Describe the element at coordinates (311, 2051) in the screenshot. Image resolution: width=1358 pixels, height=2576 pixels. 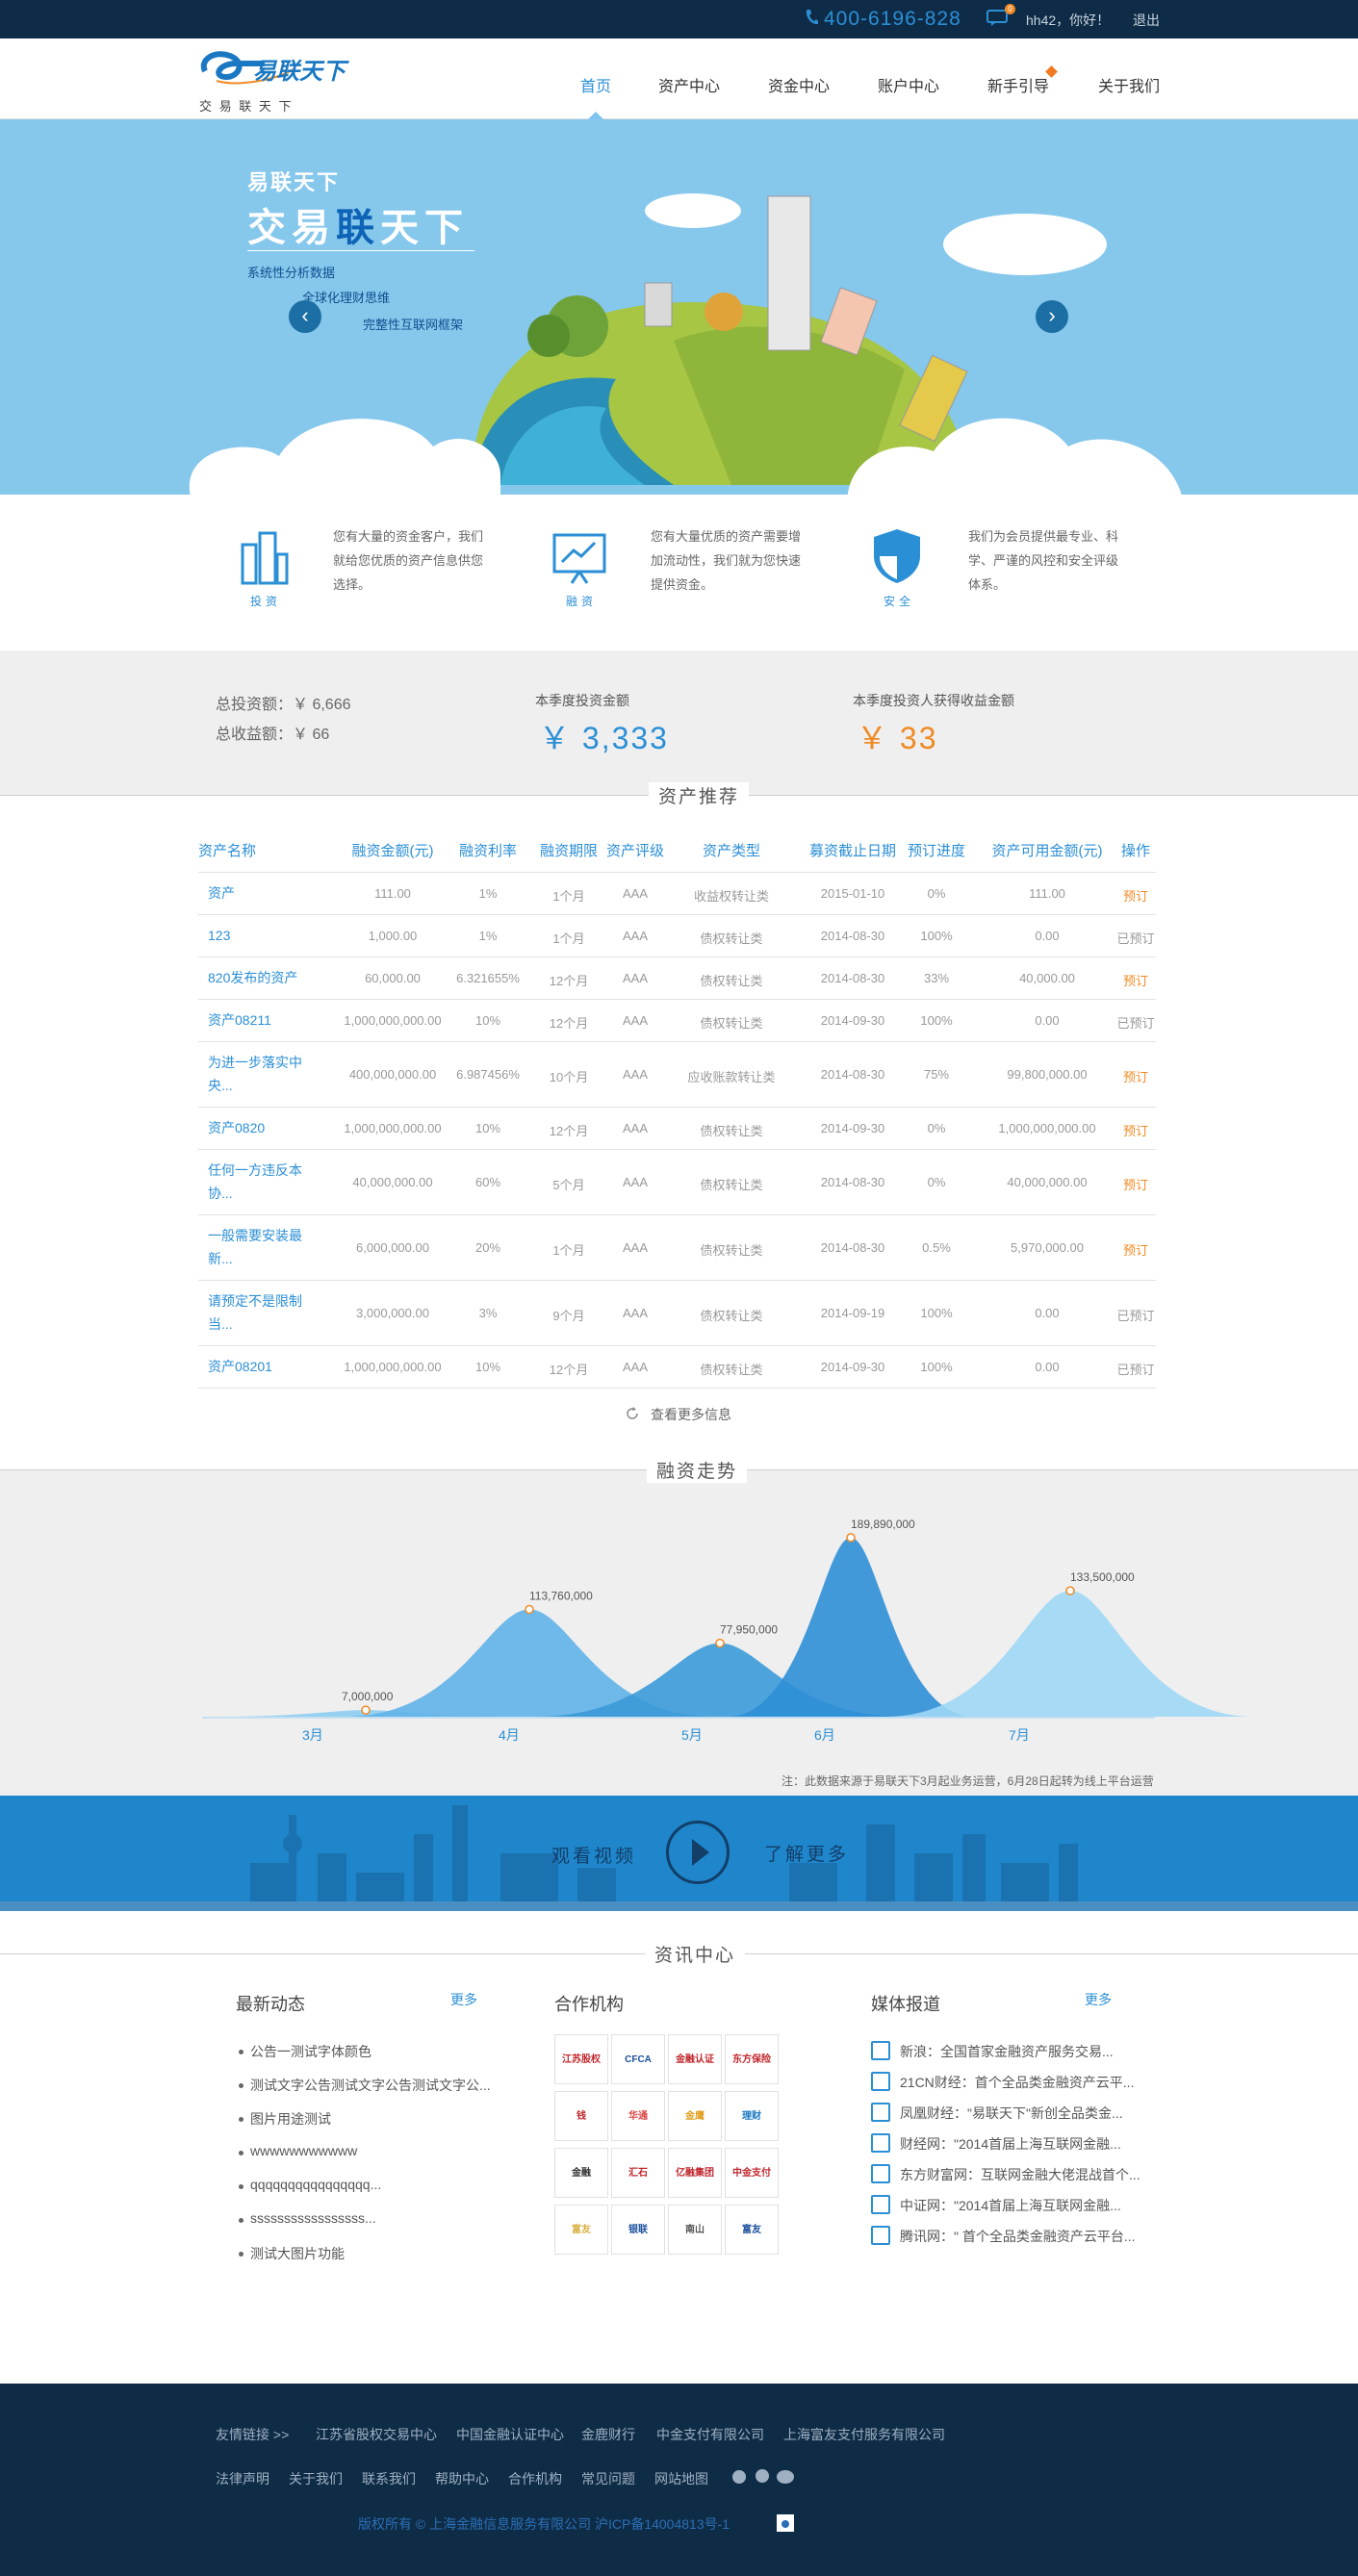
I see `latest-news-item: 公告一测试字体颜色` at that location.